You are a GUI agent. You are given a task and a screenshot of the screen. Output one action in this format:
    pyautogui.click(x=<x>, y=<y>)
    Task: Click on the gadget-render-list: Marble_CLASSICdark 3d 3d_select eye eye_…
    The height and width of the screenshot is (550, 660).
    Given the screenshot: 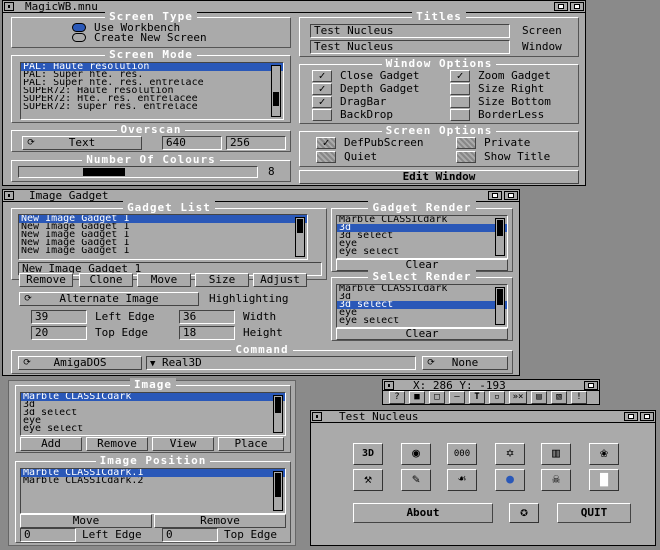 What is the action you would take?
    pyautogui.click(x=422, y=237)
    